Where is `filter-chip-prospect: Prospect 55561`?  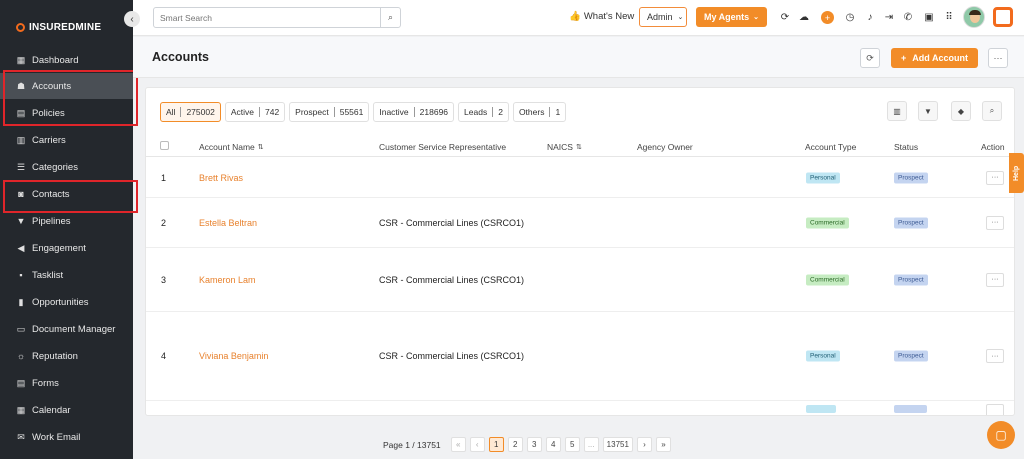 filter-chip-prospect: Prospect 55561 is located at coordinates (329, 112).